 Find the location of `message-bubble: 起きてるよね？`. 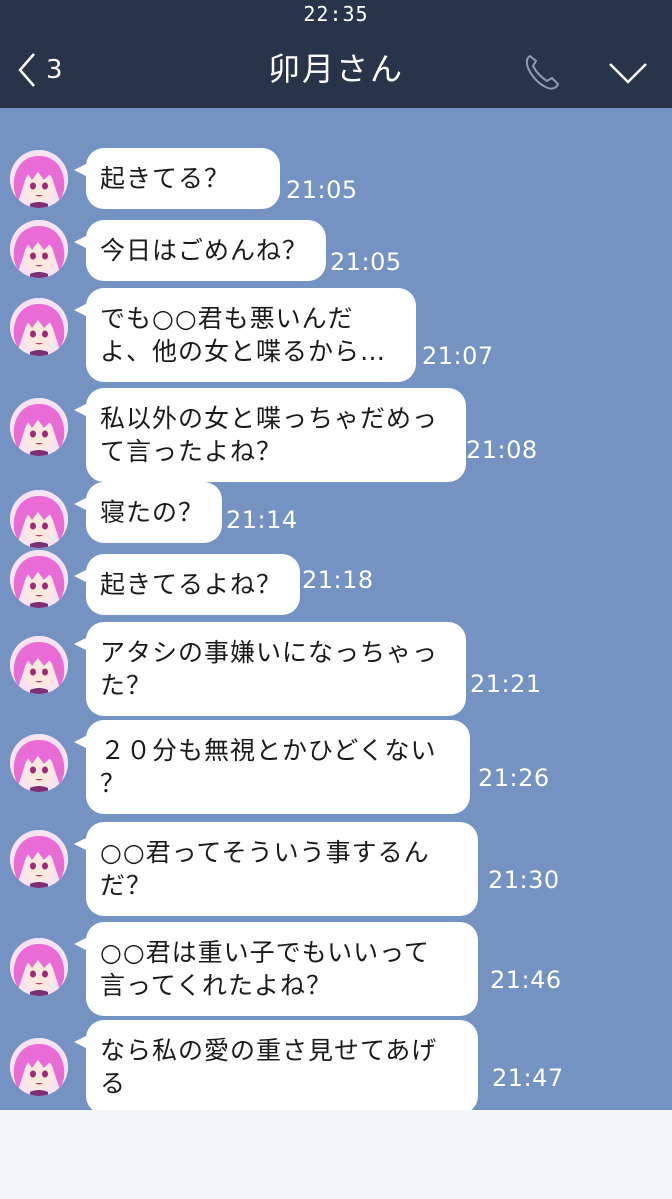

message-bubble: 起きてるよね？ is located at coordinates (187, 584).